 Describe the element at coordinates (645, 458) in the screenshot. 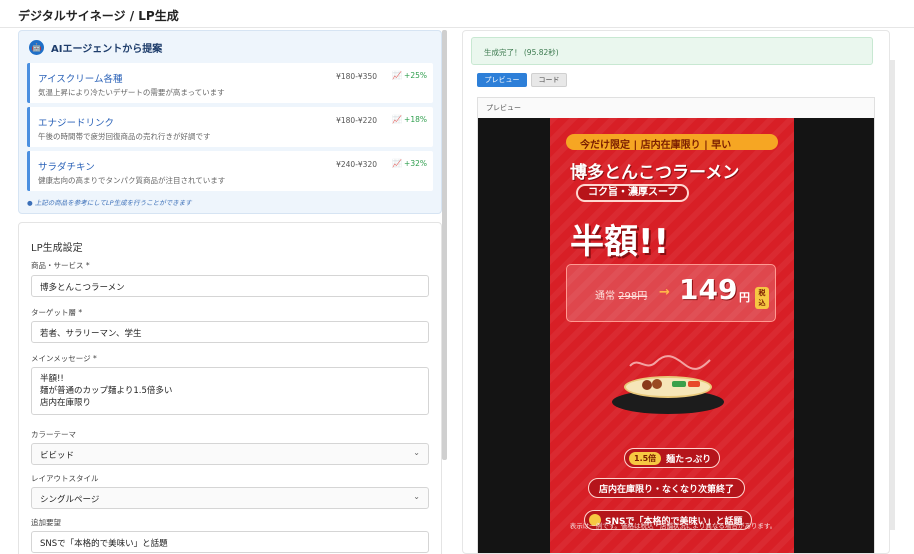

I see `feature-badge: 1.5倍` at that location.